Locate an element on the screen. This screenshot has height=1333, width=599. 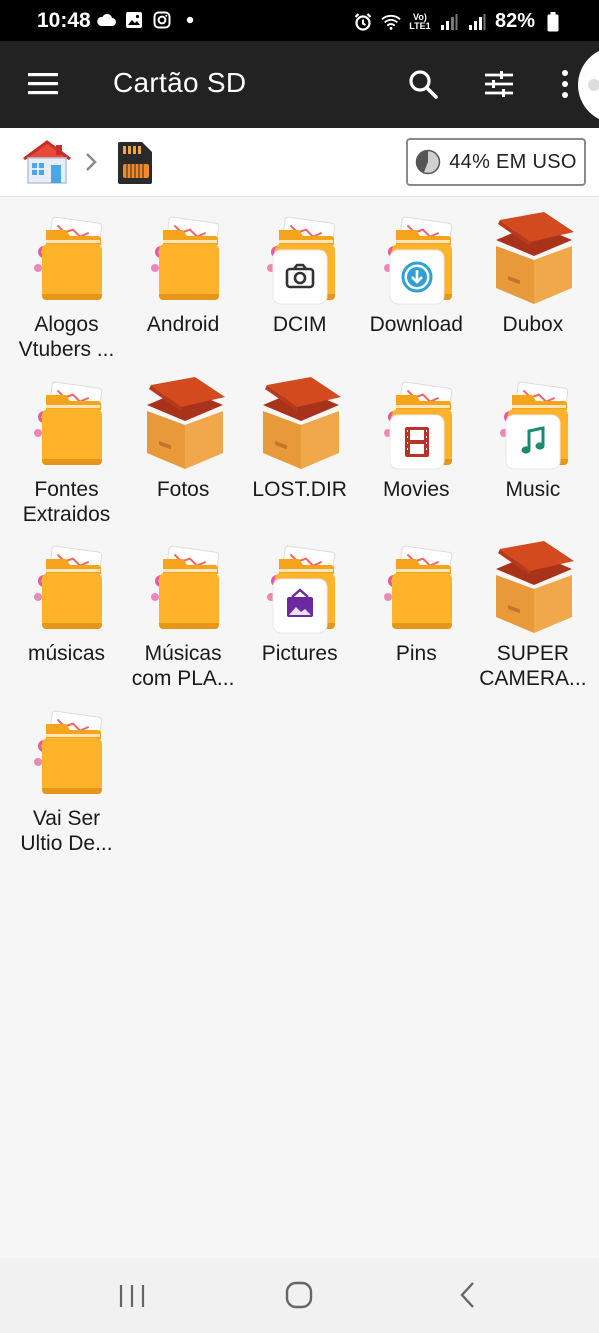
back-button is located at coordinates (468, 1295).